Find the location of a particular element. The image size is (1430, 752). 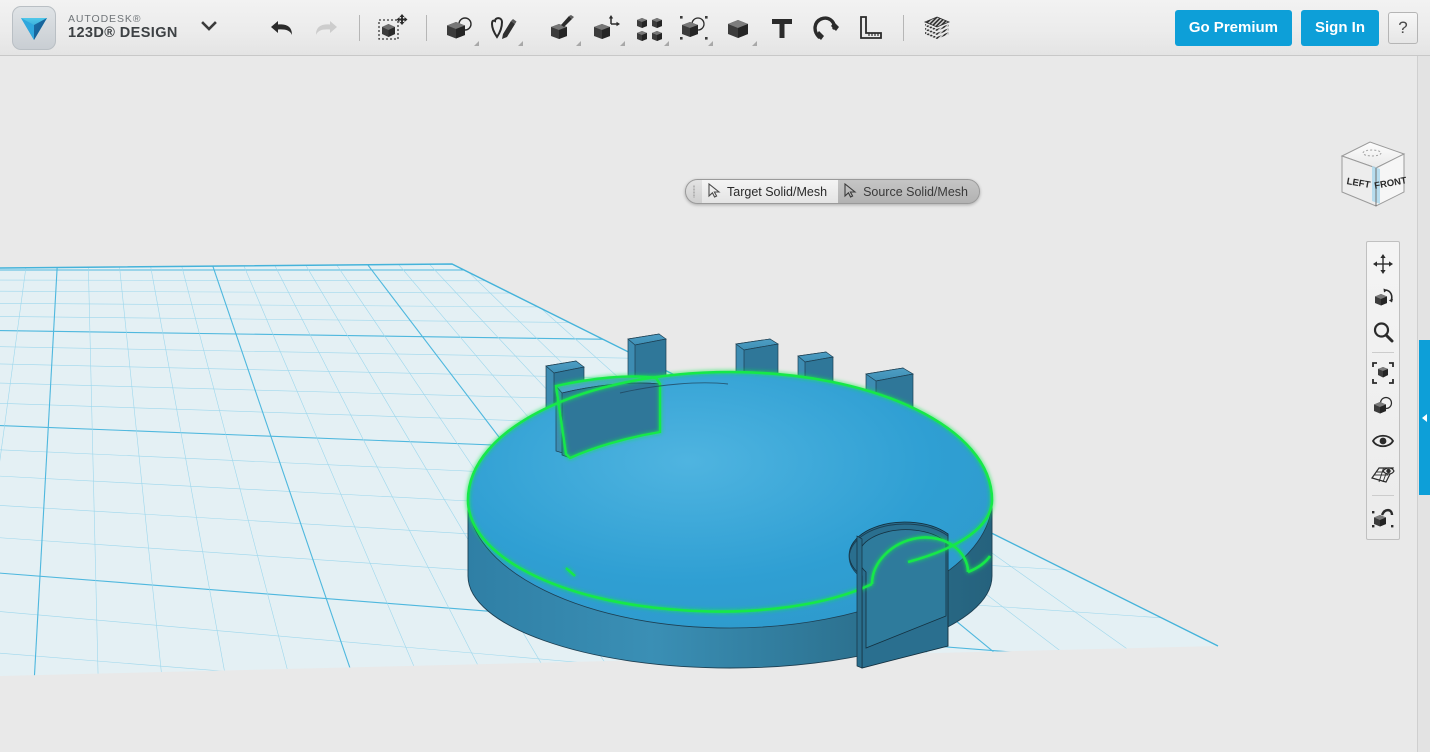

view-tools-panel is located at coordinates (1383, 390).